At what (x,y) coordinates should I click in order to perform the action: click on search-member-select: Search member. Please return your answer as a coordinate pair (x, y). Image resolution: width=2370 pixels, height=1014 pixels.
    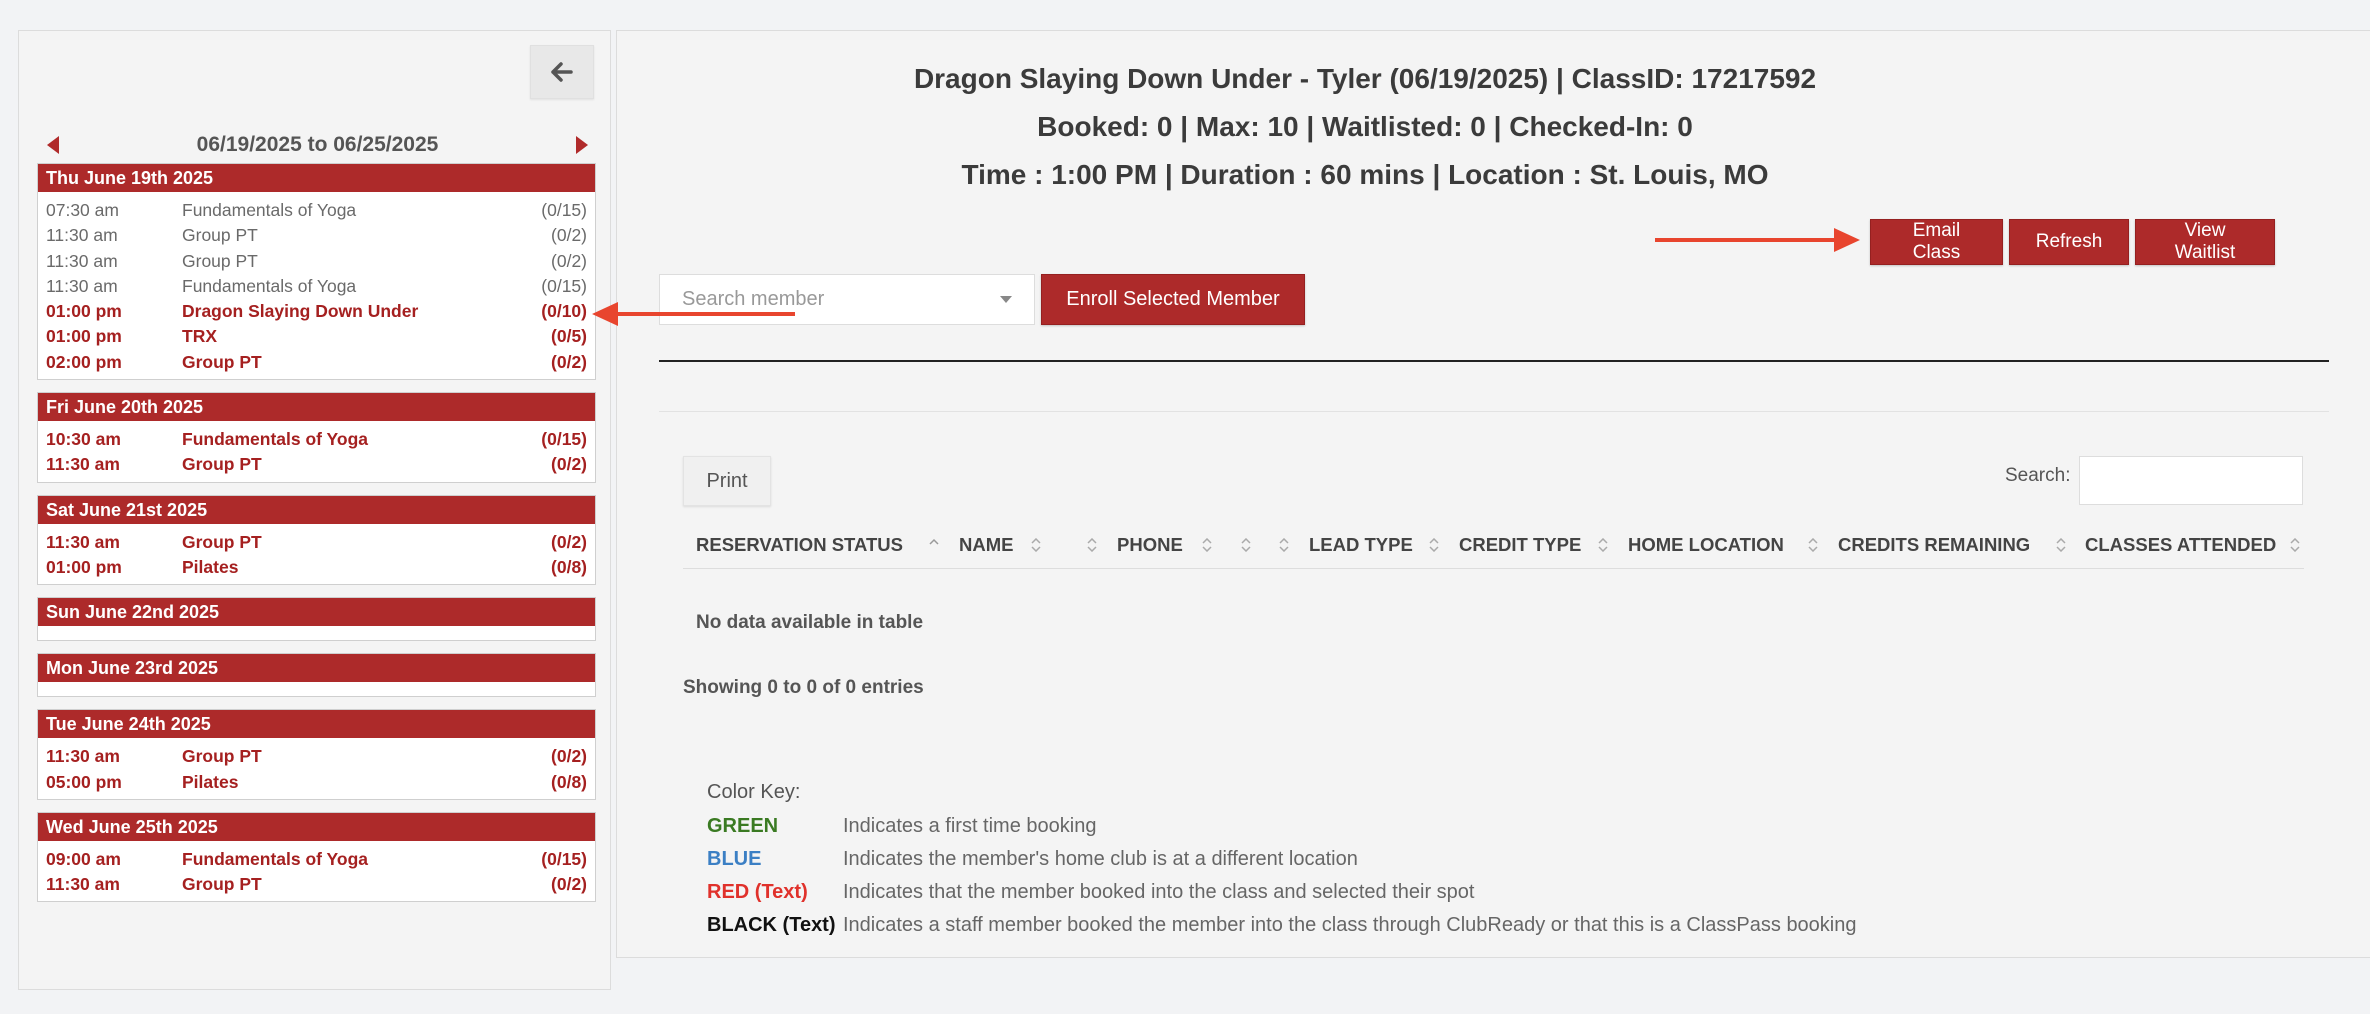
    Looking at the image, I should click on (847, 299).